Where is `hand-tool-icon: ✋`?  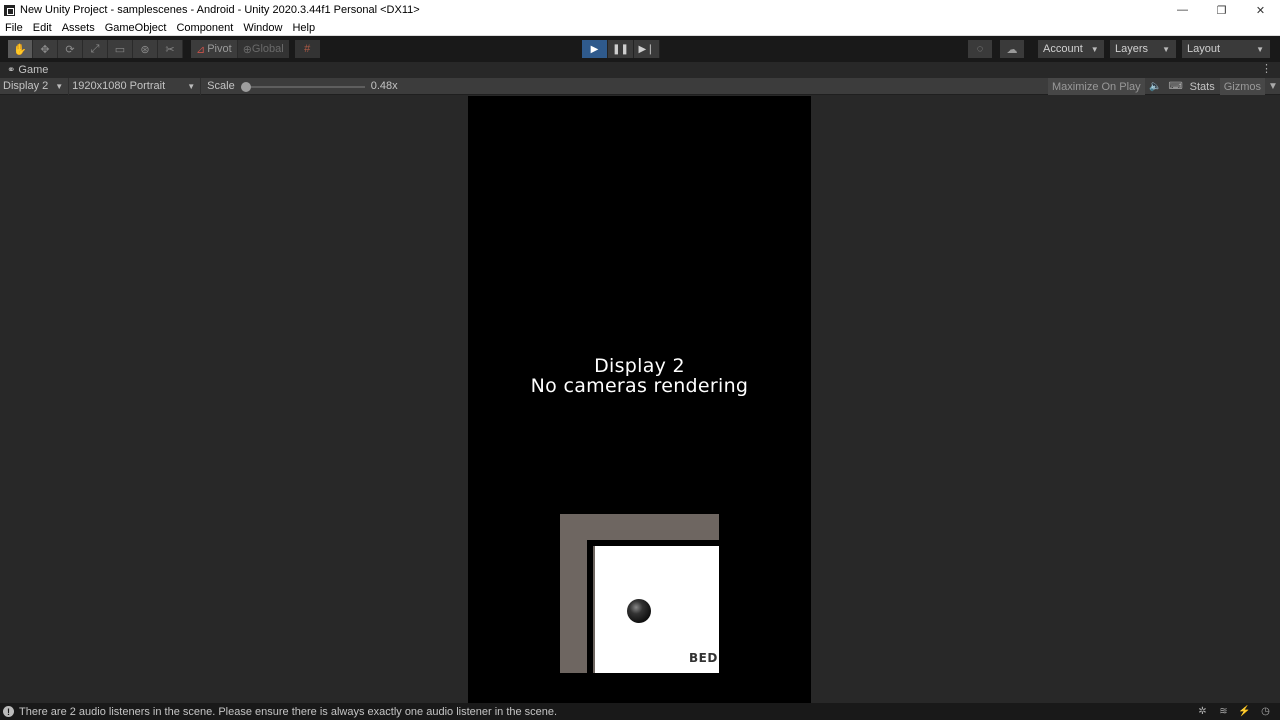 hand-tool-icon: ✋ is located at coordinates (20, 49).